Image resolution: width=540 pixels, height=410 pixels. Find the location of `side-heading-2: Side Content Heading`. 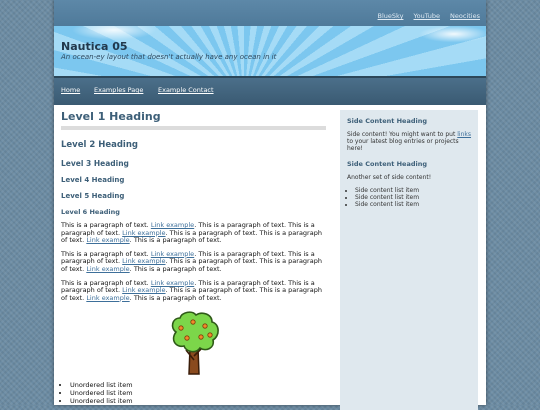

side-heading-2: Side Content Heading is located at coordinates (387, 164).